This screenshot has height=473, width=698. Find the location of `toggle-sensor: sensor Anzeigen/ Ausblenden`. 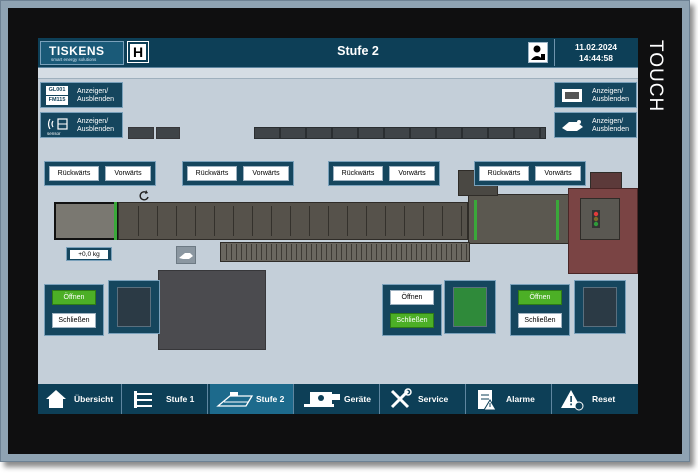

toggle-sensor: sensor Anzeigen/ Ausblenden is located at coordinates (81, 125).